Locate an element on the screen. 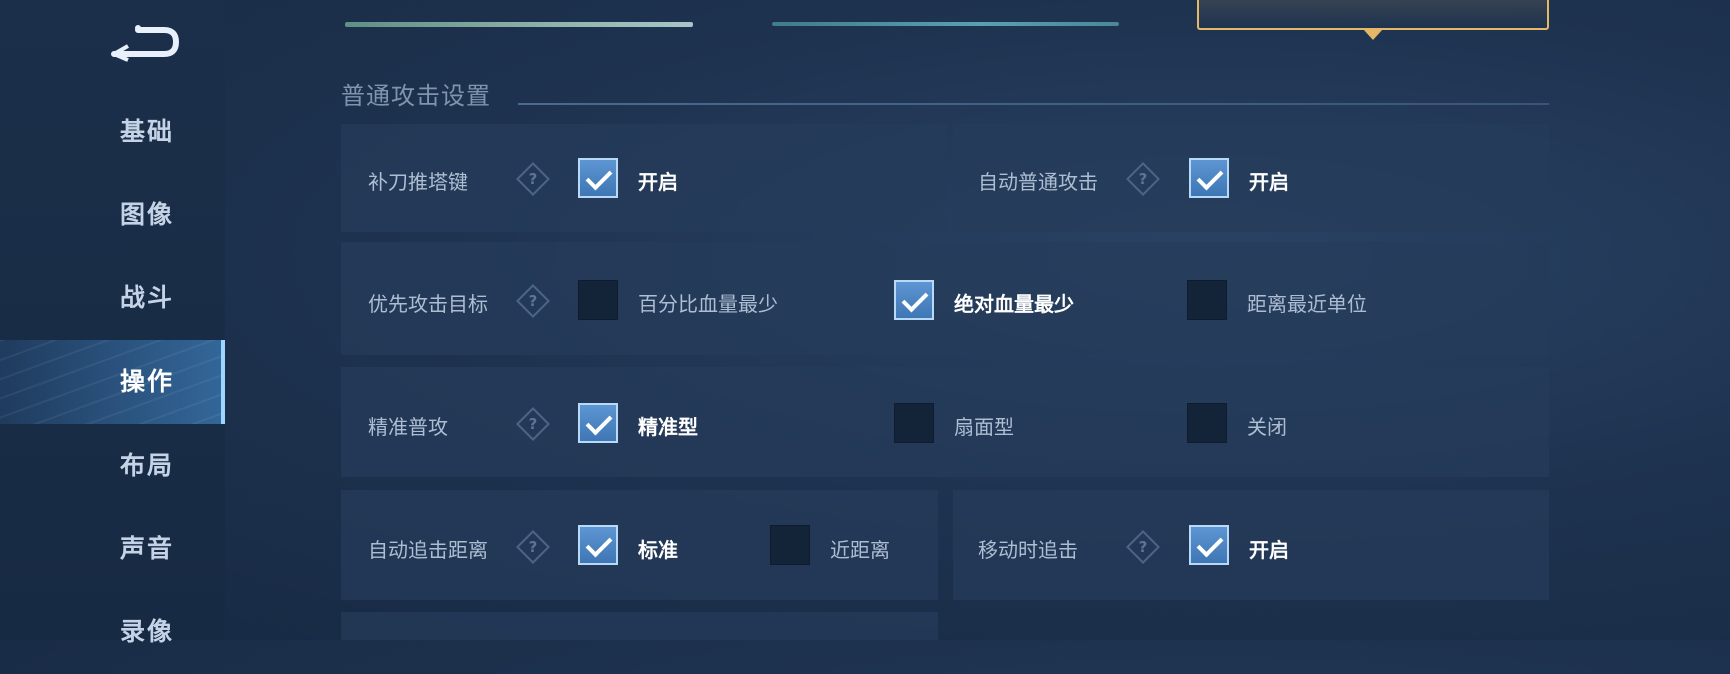  sidebar-item-sound: 声音 is located at coordinates (112, 549).